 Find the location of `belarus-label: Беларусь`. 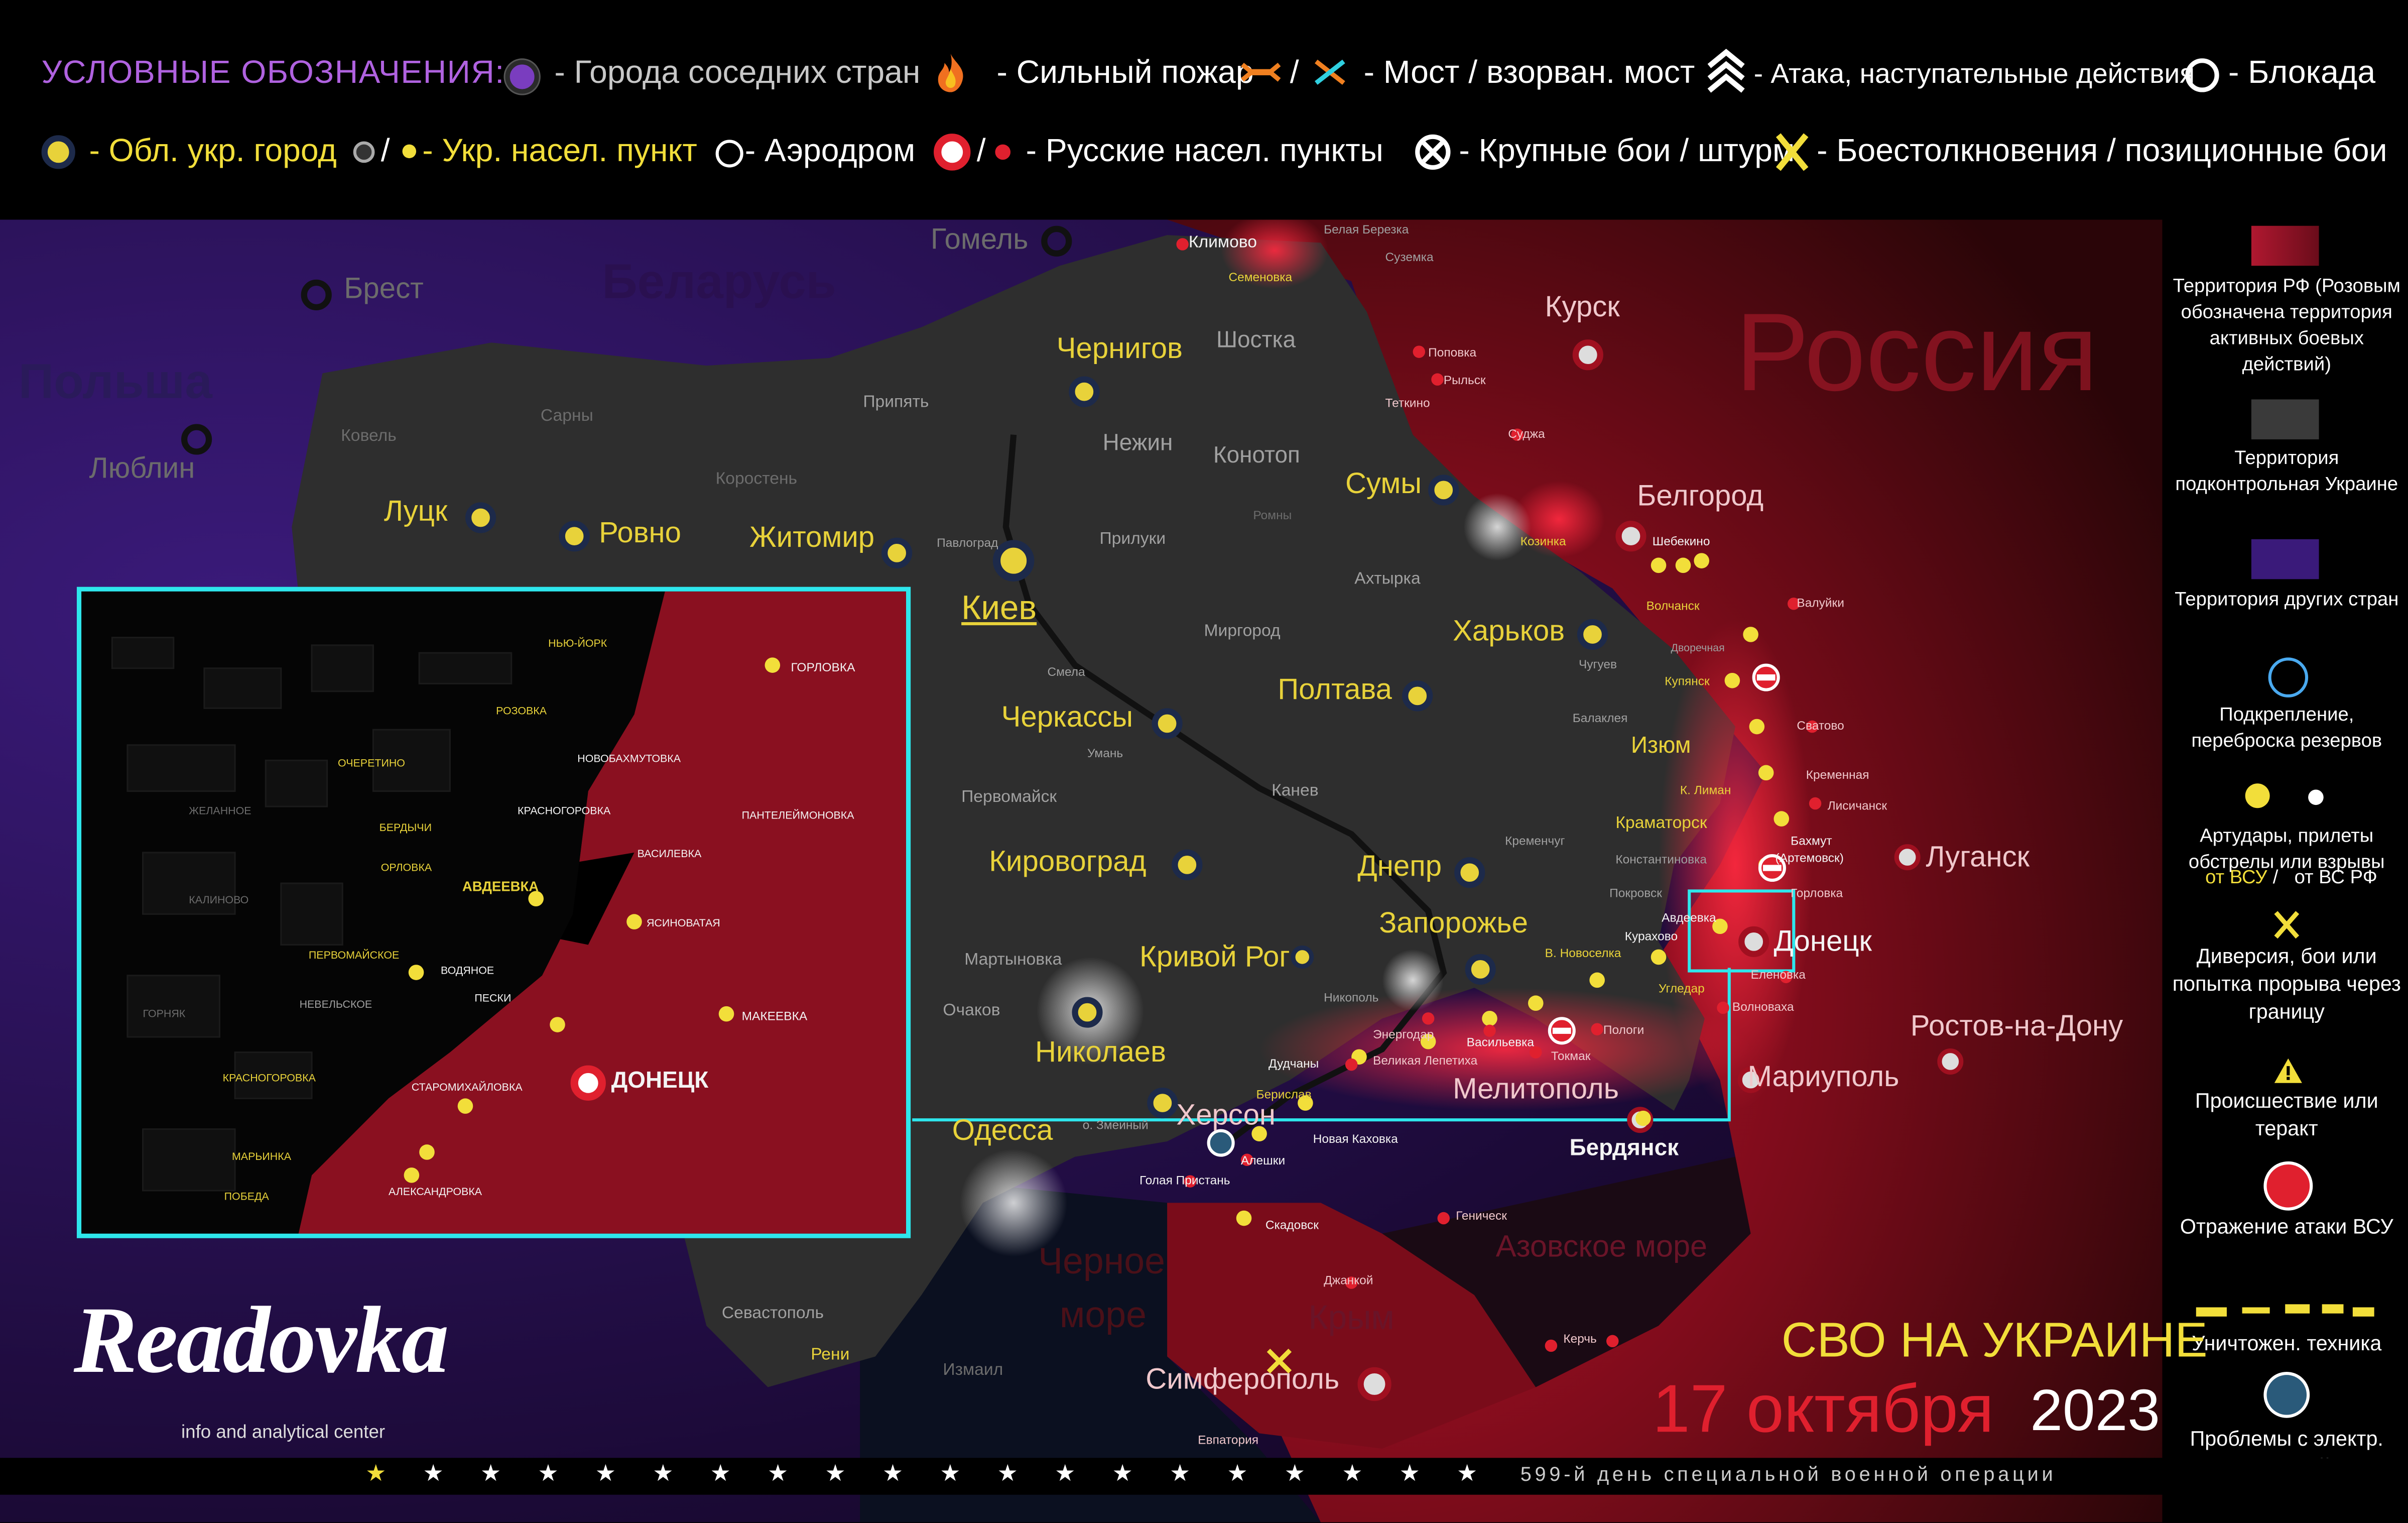

belarus-label: Беларусь is located at coordinates (719, 281).